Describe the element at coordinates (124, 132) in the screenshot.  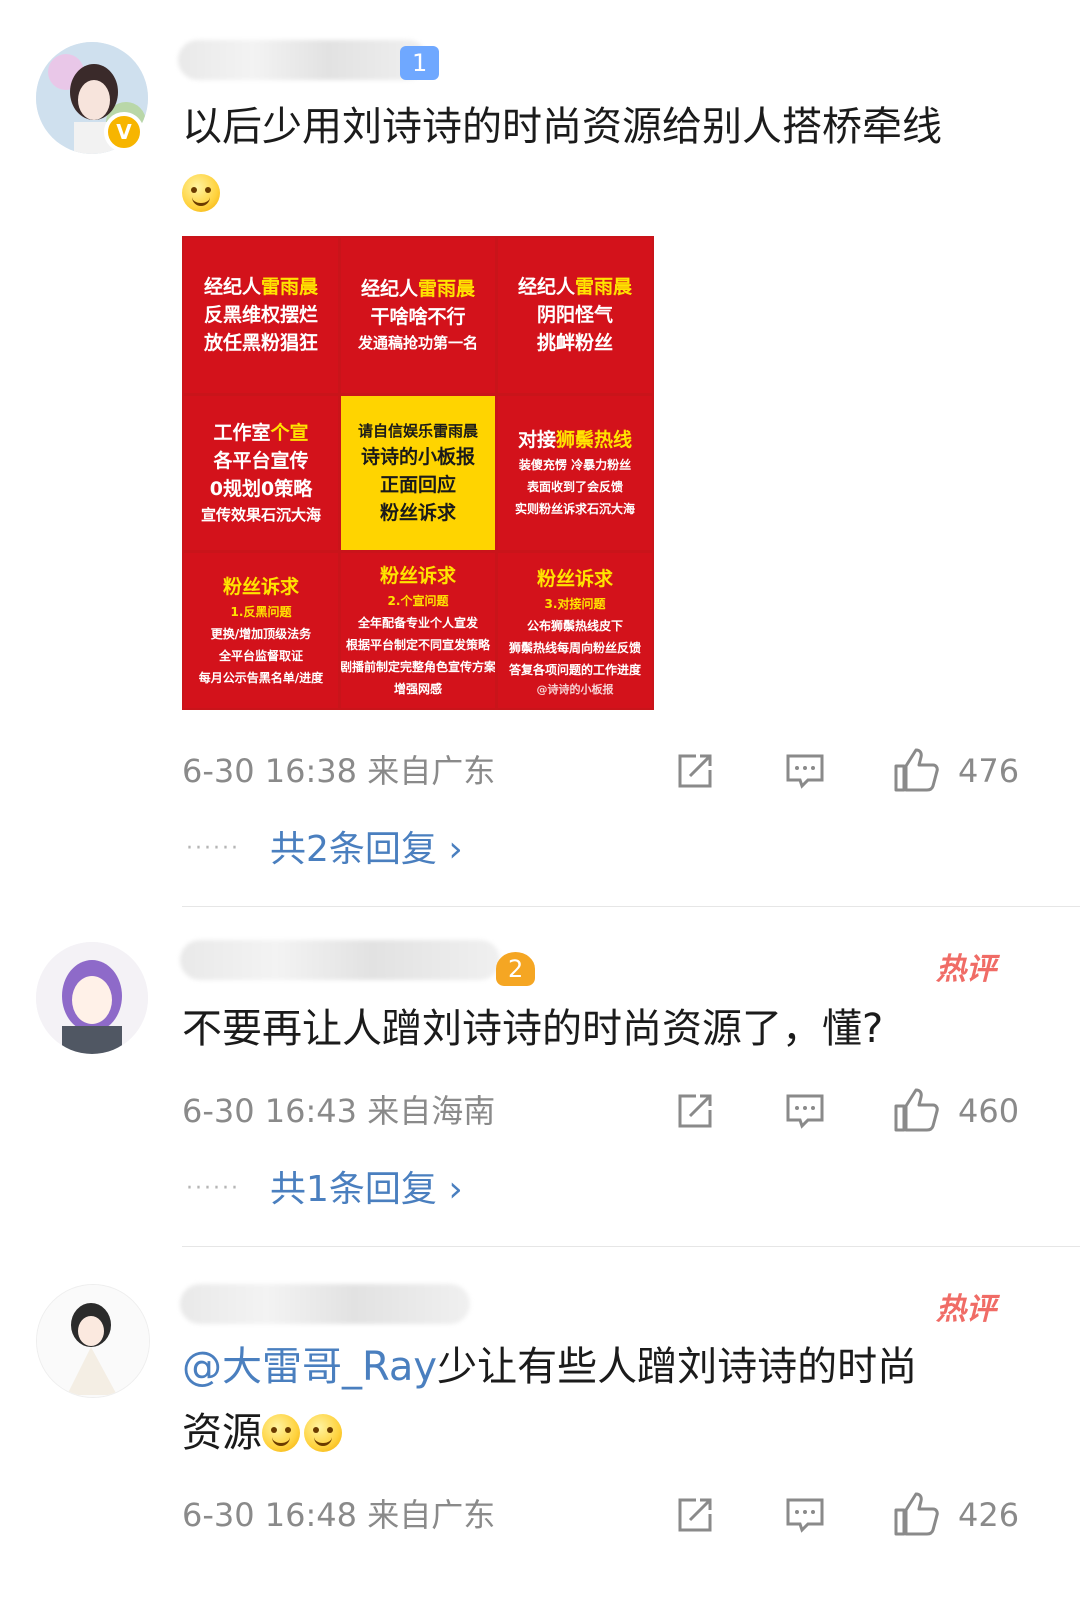
I see `verified-icon: V` at that location.